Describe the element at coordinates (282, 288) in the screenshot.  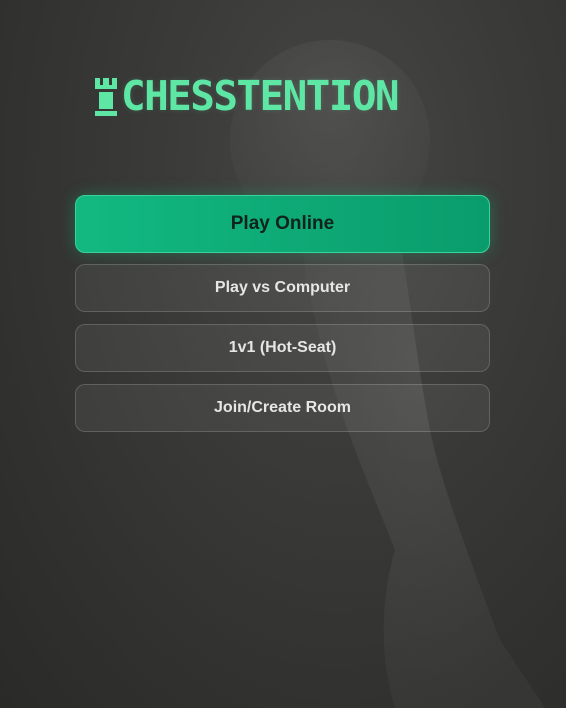
I see `play-vs-computer-button: Play vs Computer` at that location.